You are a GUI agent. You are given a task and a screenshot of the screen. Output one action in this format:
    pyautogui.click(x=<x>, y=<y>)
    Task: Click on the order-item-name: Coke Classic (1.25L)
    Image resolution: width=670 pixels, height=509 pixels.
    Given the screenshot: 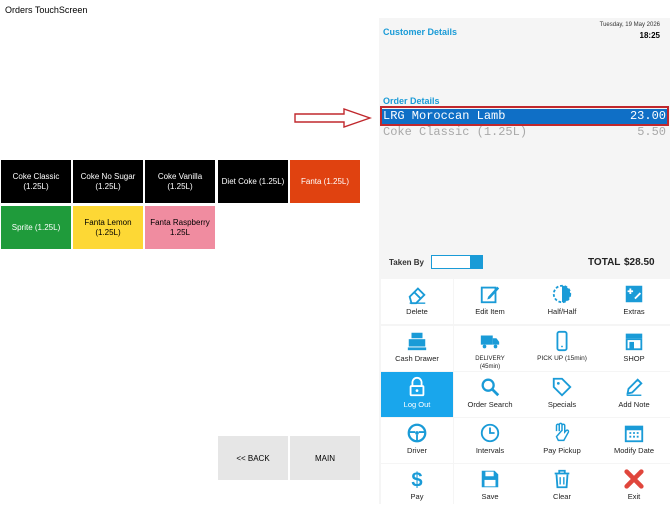 What is the action you would take?
    pyautogui.click(x=455, y=132)
    